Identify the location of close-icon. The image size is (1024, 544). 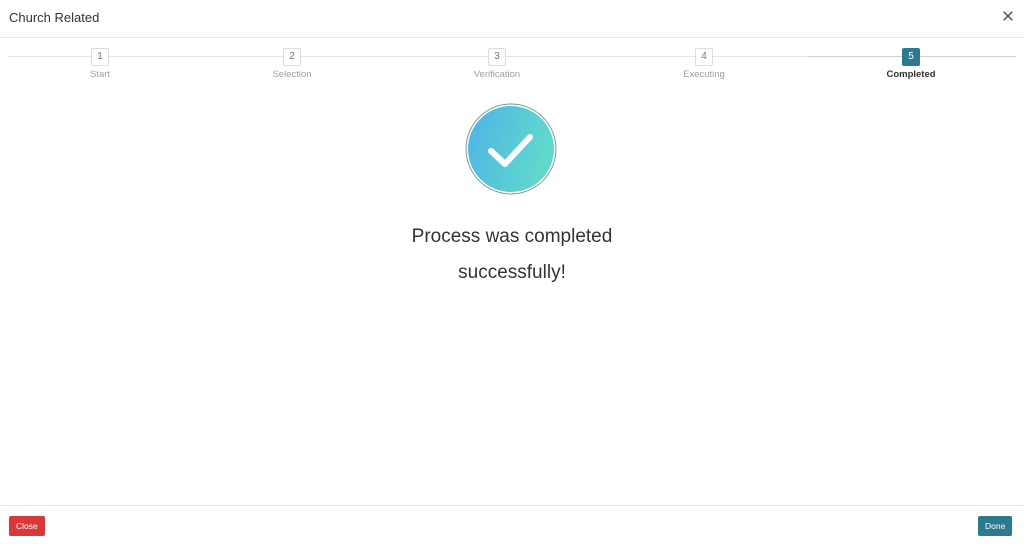
(1008, 16).